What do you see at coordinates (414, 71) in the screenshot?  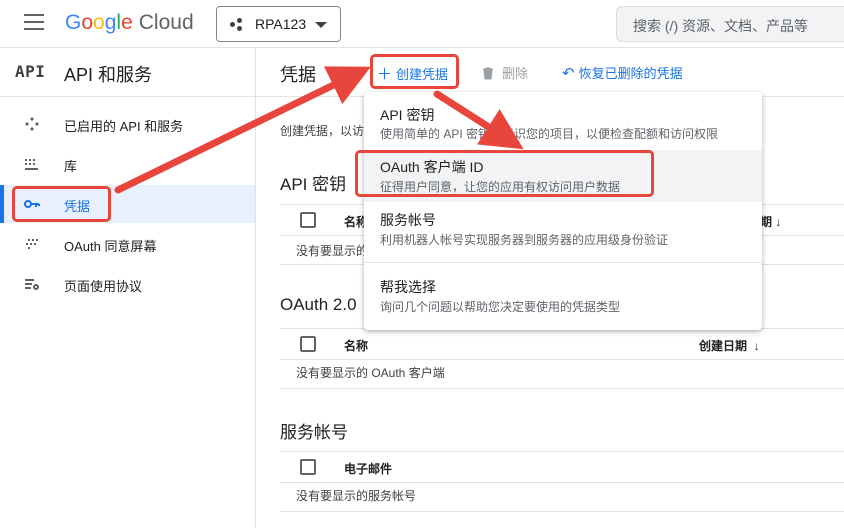 I see `annotation-box-create-button` at bounding box center [414, 71].